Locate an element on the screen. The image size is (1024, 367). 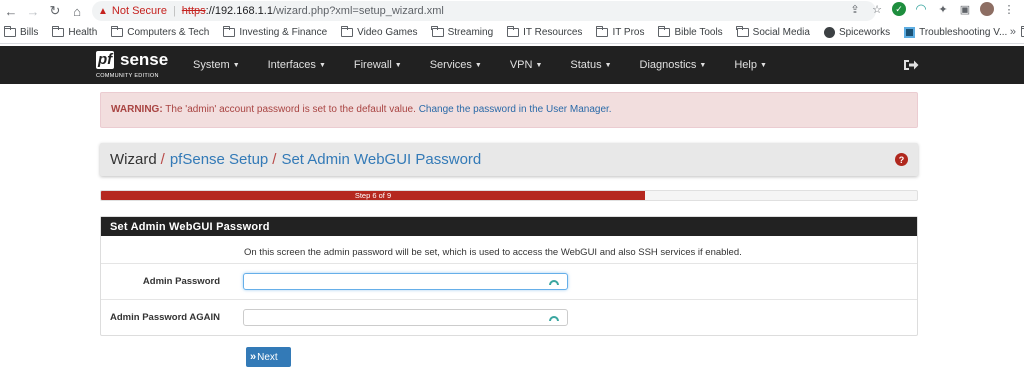
back-icon: ← is located at coordinates (11, 11).